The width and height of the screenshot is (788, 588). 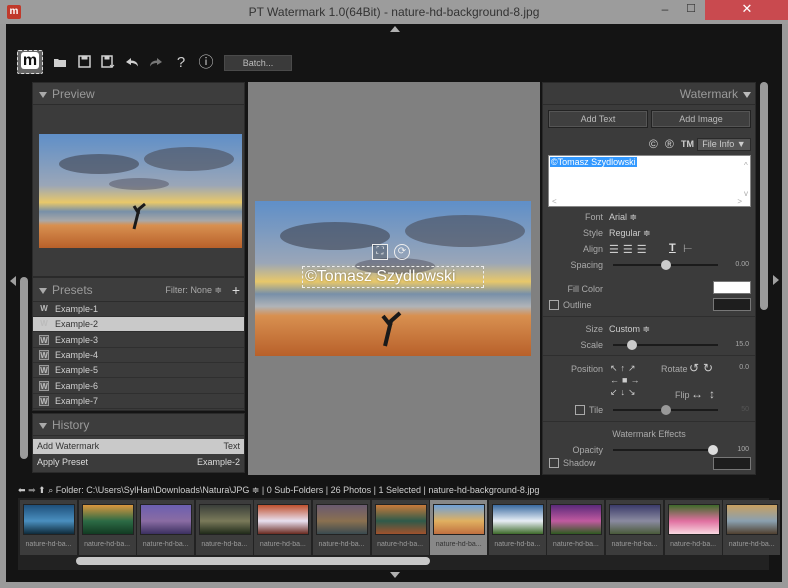 What do you see at coordinates (687, 144) in the screenshot?
I see `trademark-symbol-button: TM` at bounding box center [687, 144].